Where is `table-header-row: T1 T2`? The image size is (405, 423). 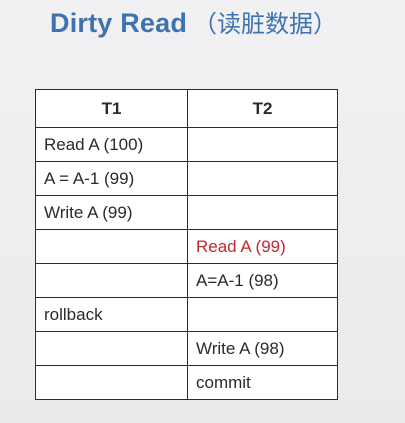 table-header-row: T1 T2 is located at coordinates (186, 108).